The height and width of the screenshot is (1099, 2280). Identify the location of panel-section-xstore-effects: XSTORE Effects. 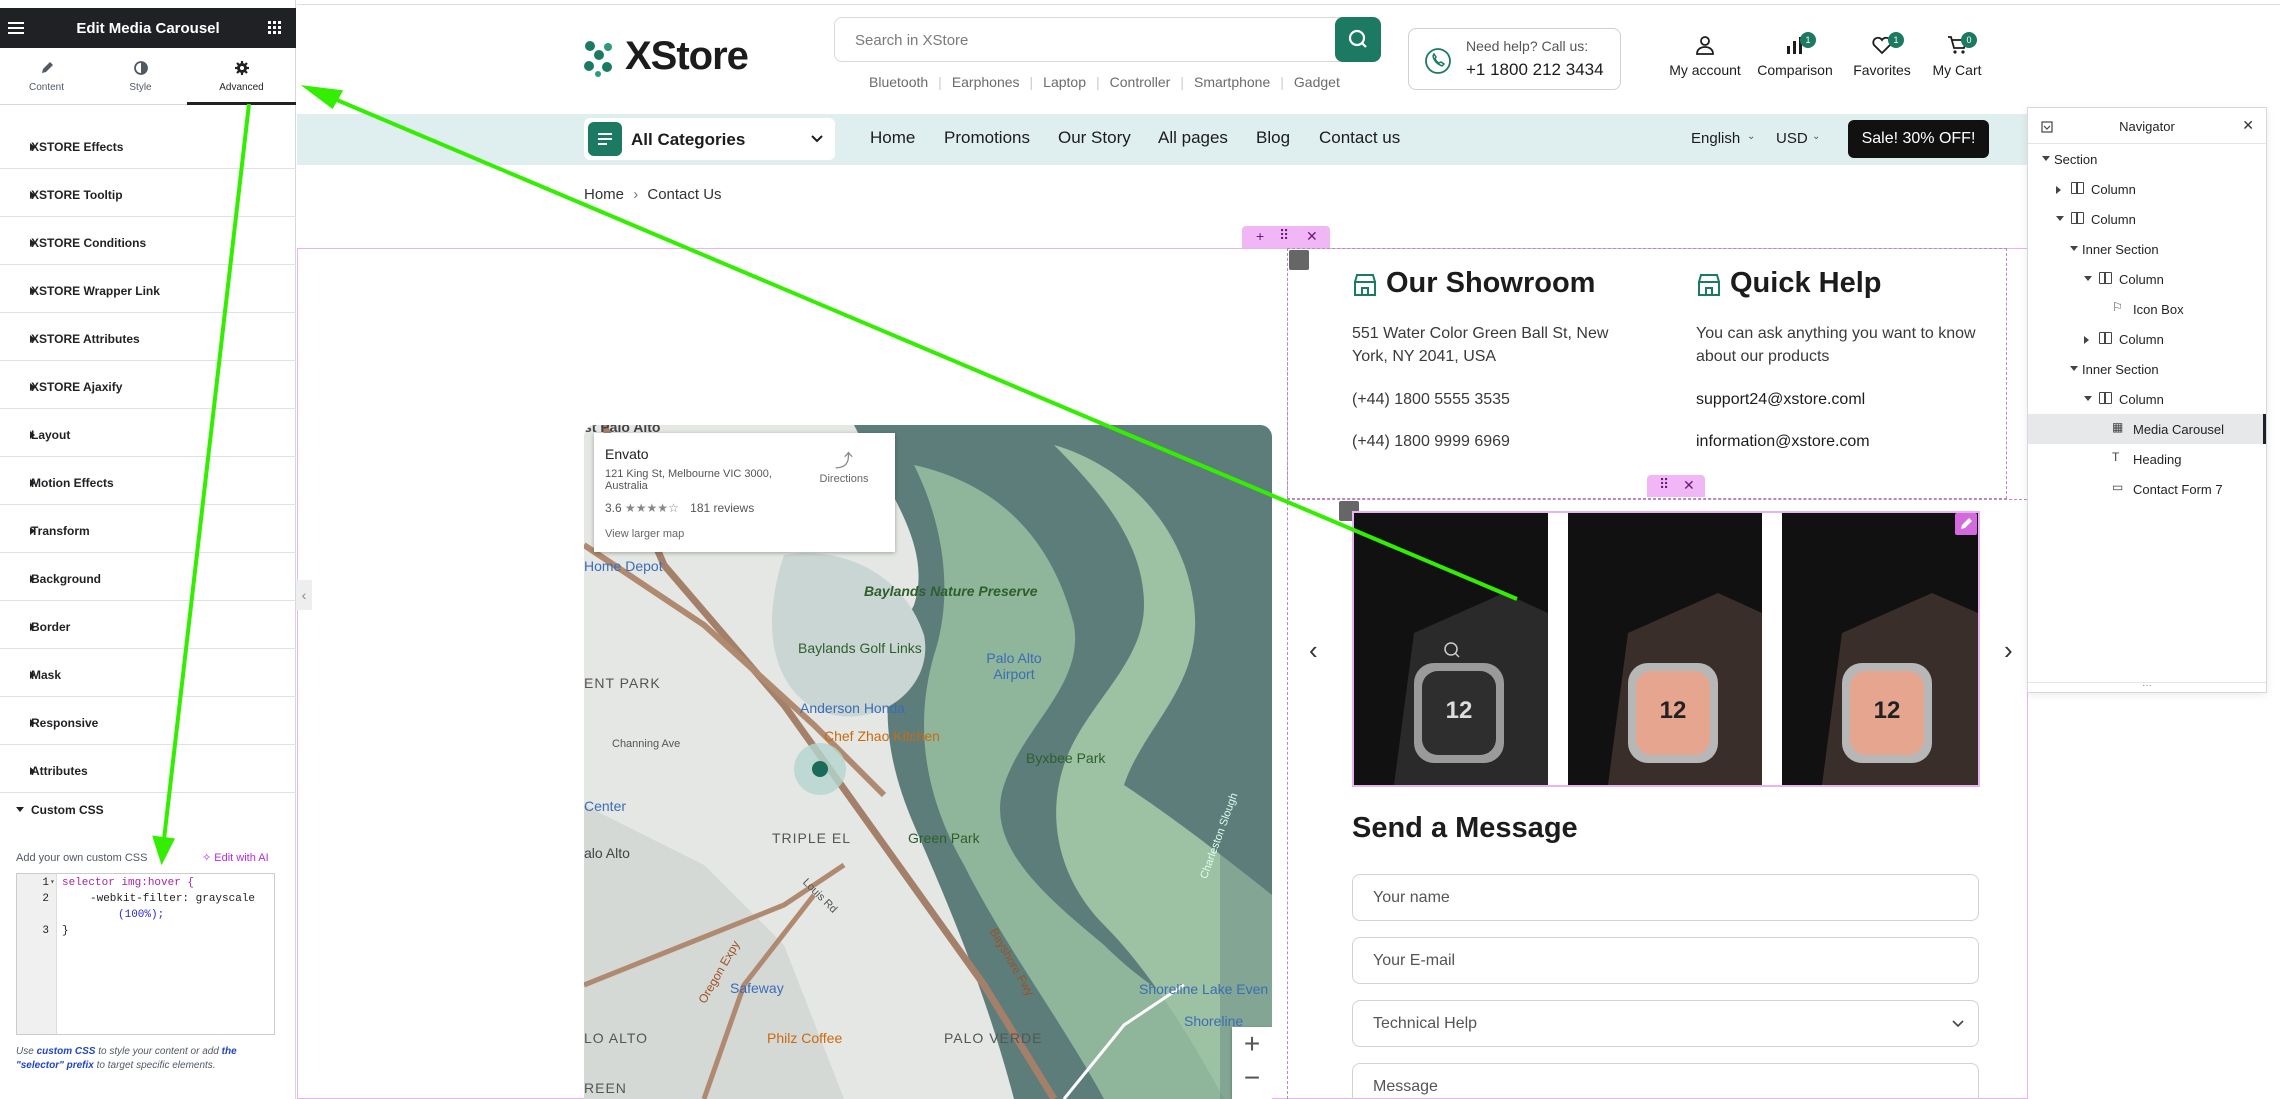
(148, 145).